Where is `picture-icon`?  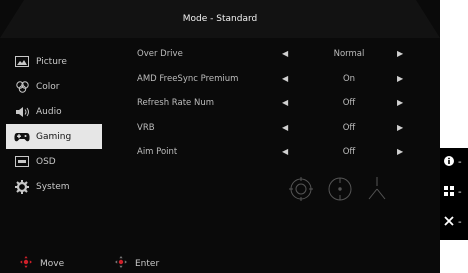
picture-icon is located at coordinates (22, 62).